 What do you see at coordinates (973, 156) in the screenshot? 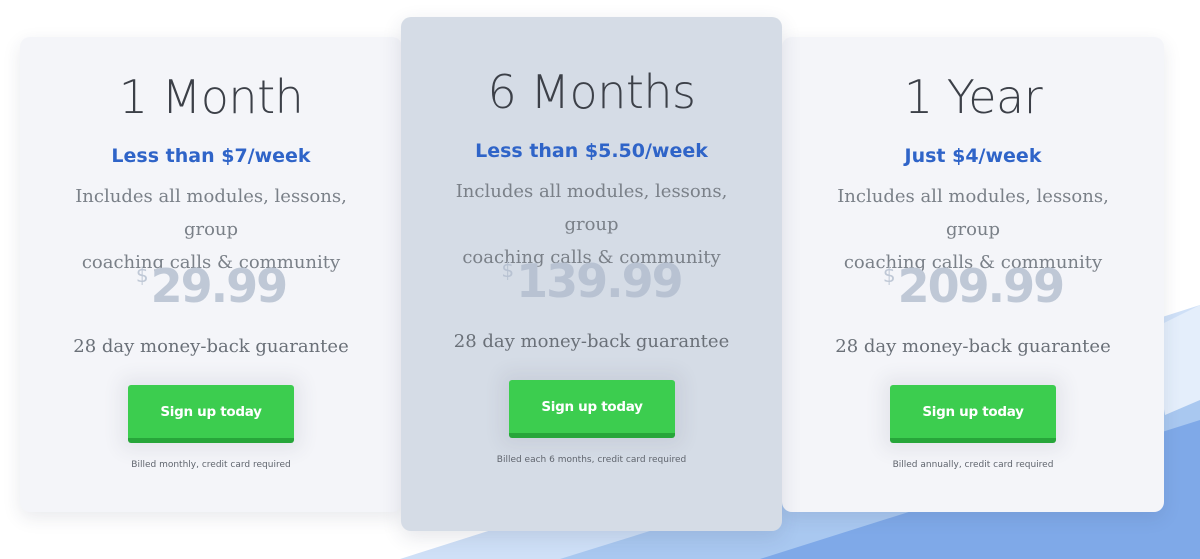
I see `plan-weekly-price: Just $4/week` at bounding box center [973, 156].